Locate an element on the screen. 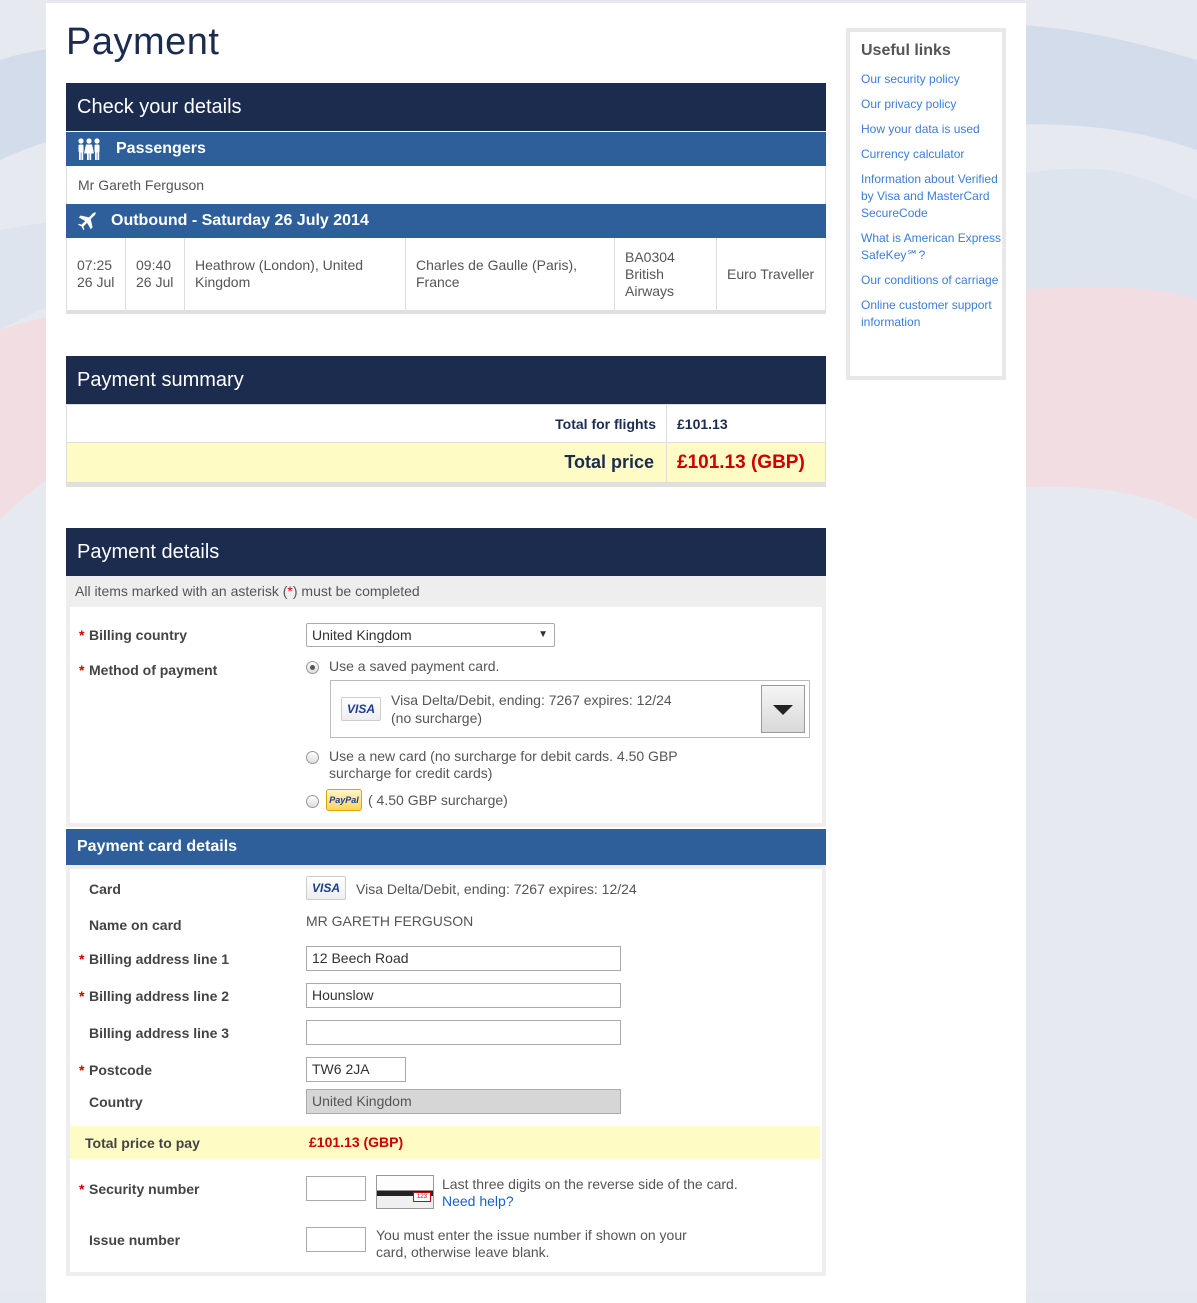 This screenshot has height=1303, width=1197. card-visa-icon: VISA is located at coordinates (326, 888).